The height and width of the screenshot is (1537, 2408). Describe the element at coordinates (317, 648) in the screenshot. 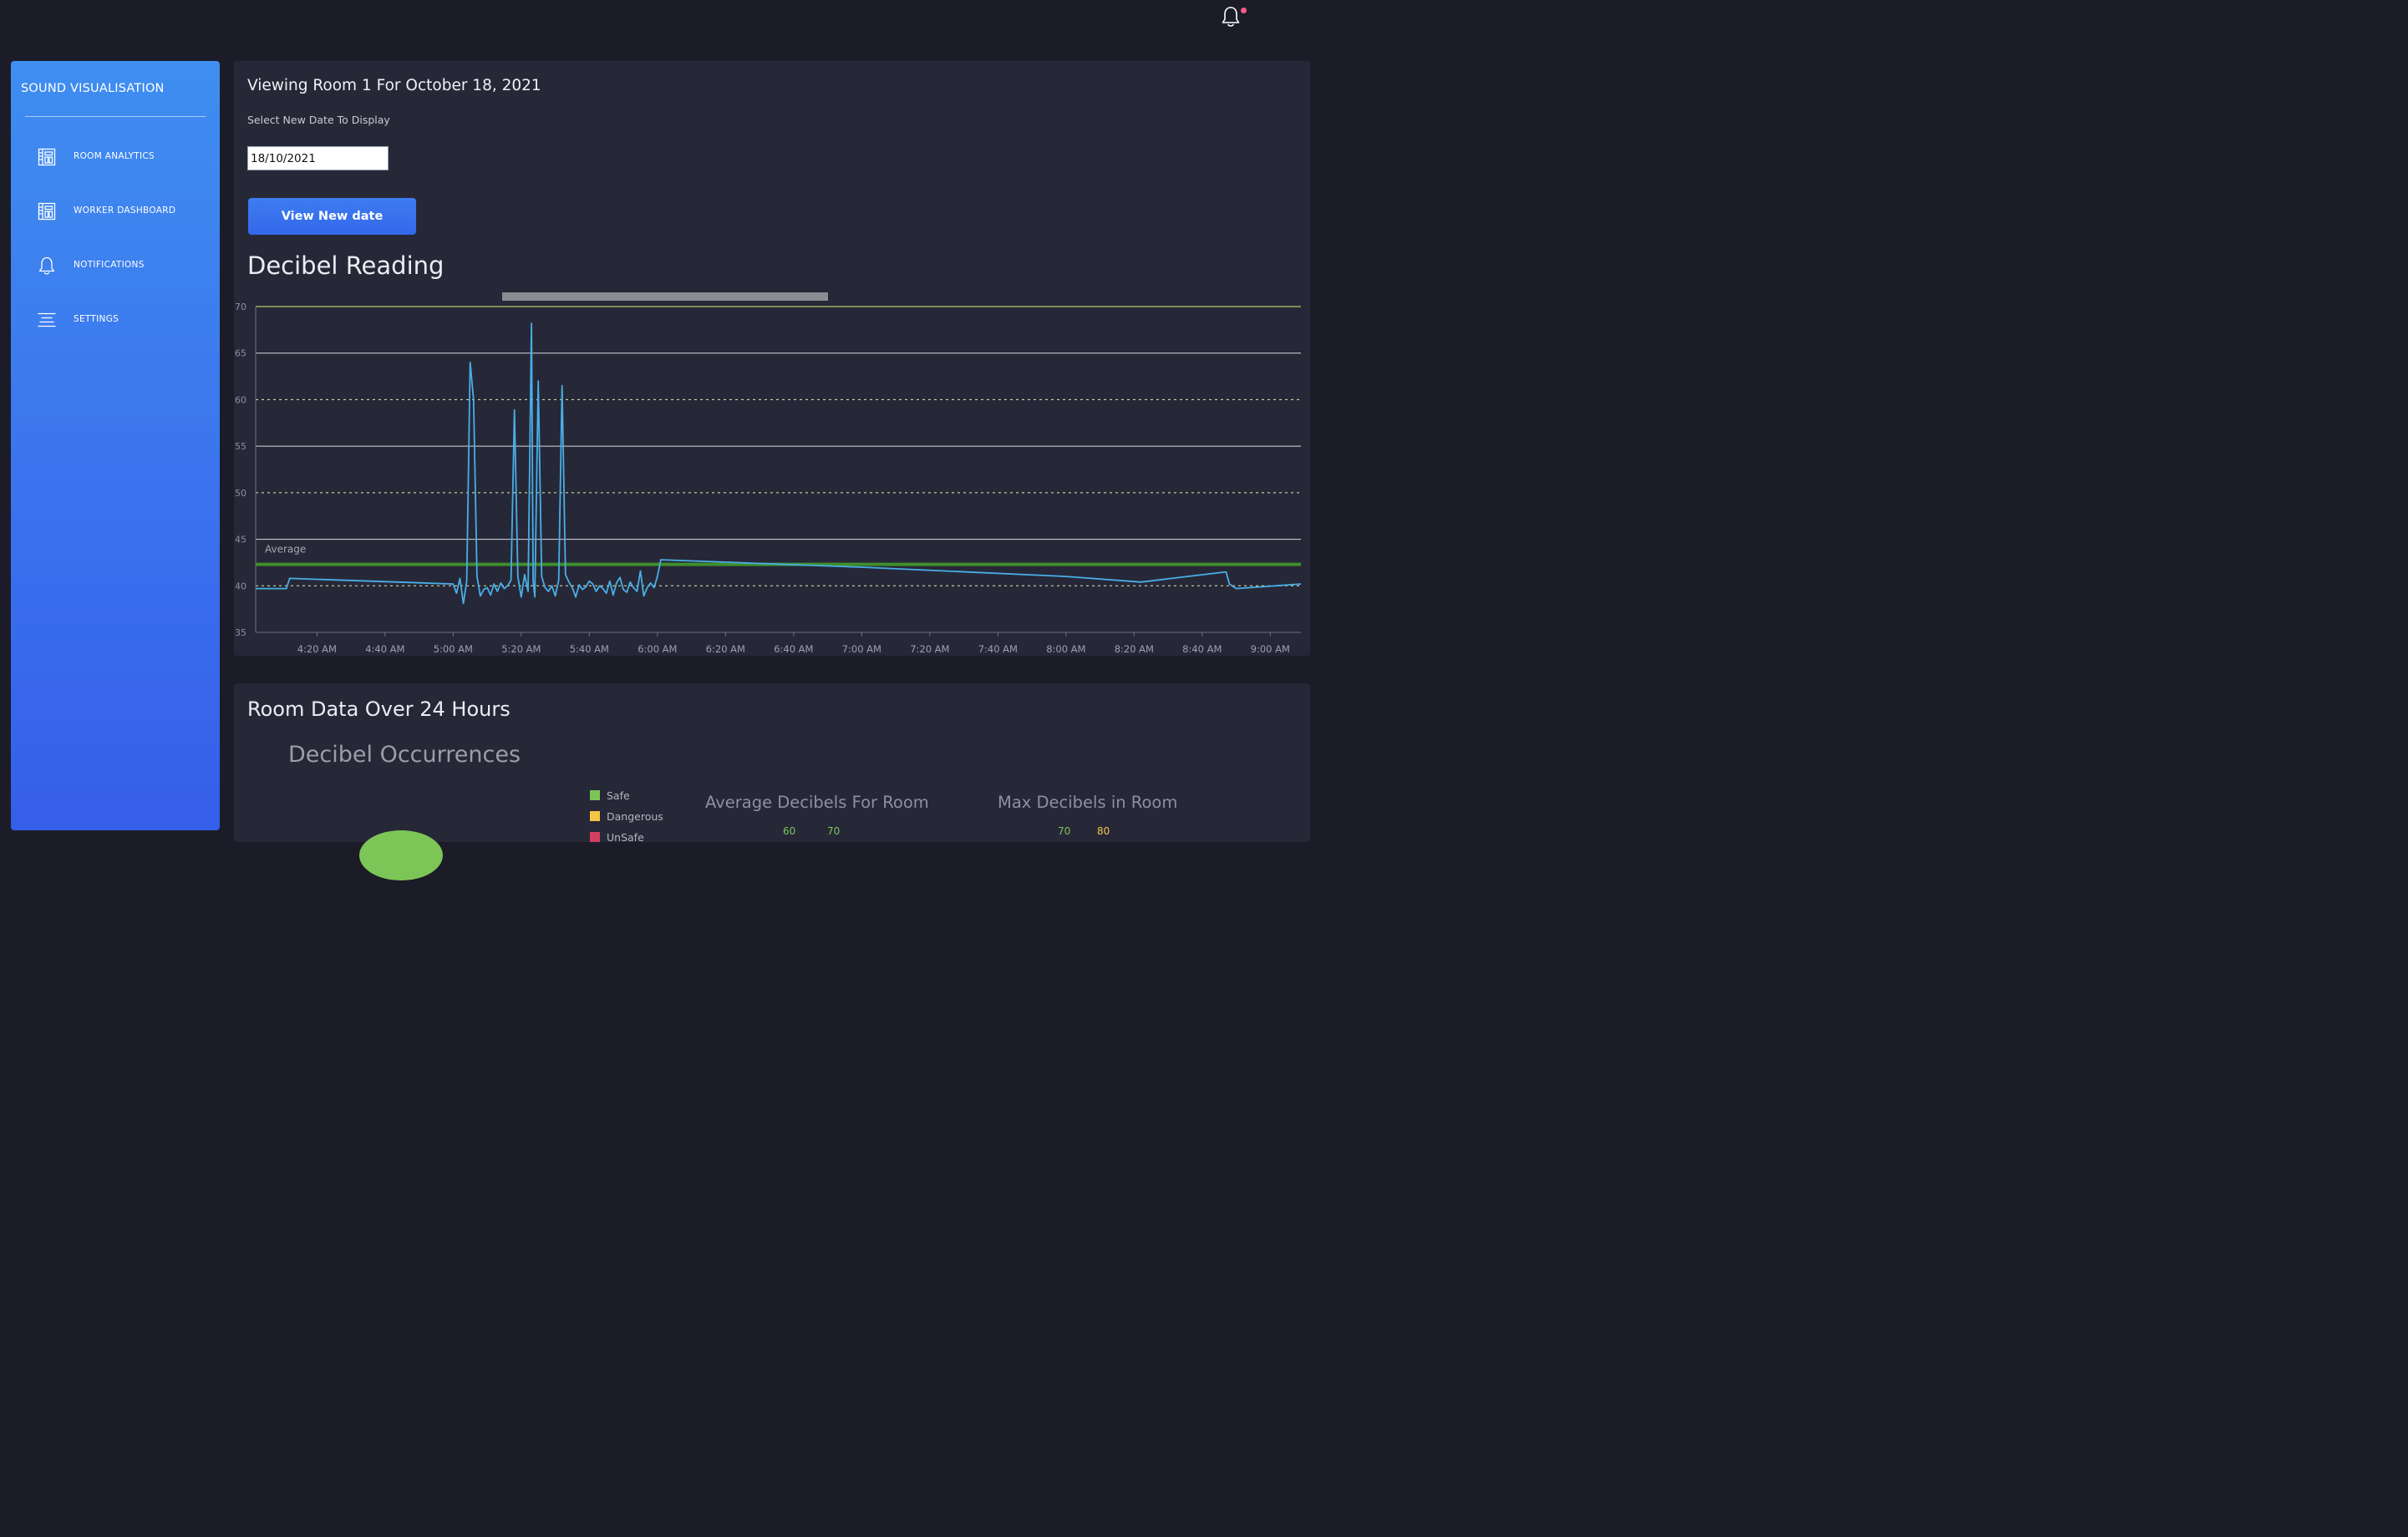

I see `x-tick-label: 4:20 AM` at that location.